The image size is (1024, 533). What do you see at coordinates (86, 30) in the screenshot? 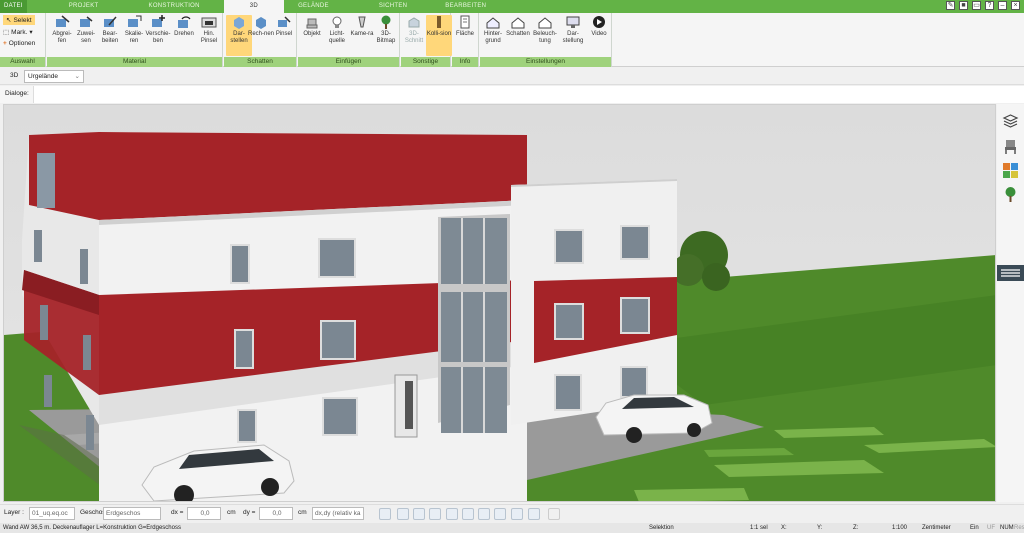
I see `material-assign-button: Zuwei-sen` at bounding box center [86, 30].